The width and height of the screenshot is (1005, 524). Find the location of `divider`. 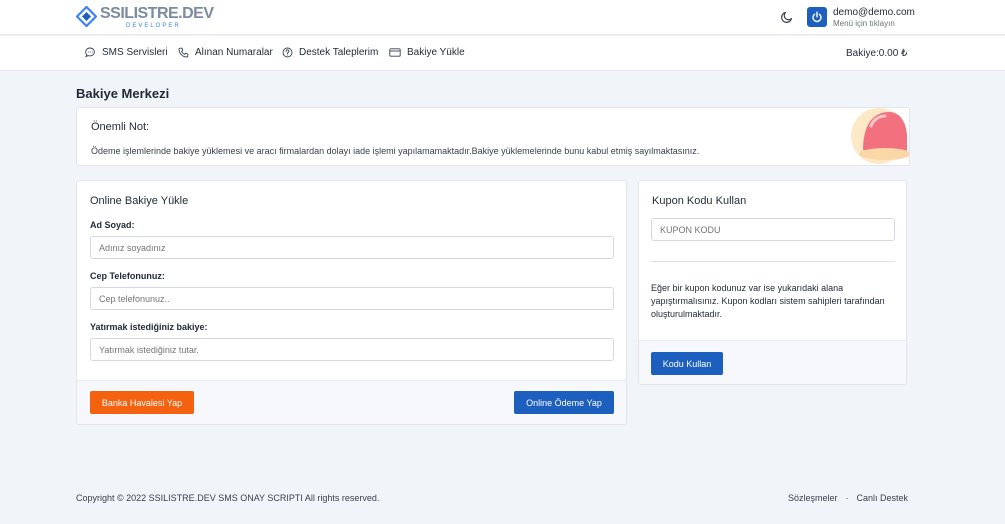

divider is located at coordinates (773, 261).